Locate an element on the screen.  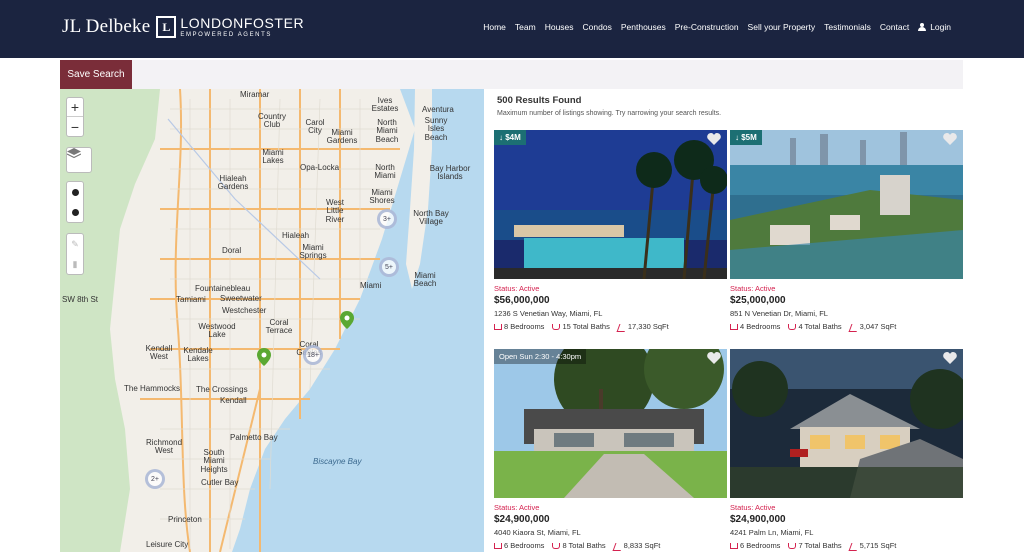
brand-mark-icon: L is located at coordinates (166, 27).